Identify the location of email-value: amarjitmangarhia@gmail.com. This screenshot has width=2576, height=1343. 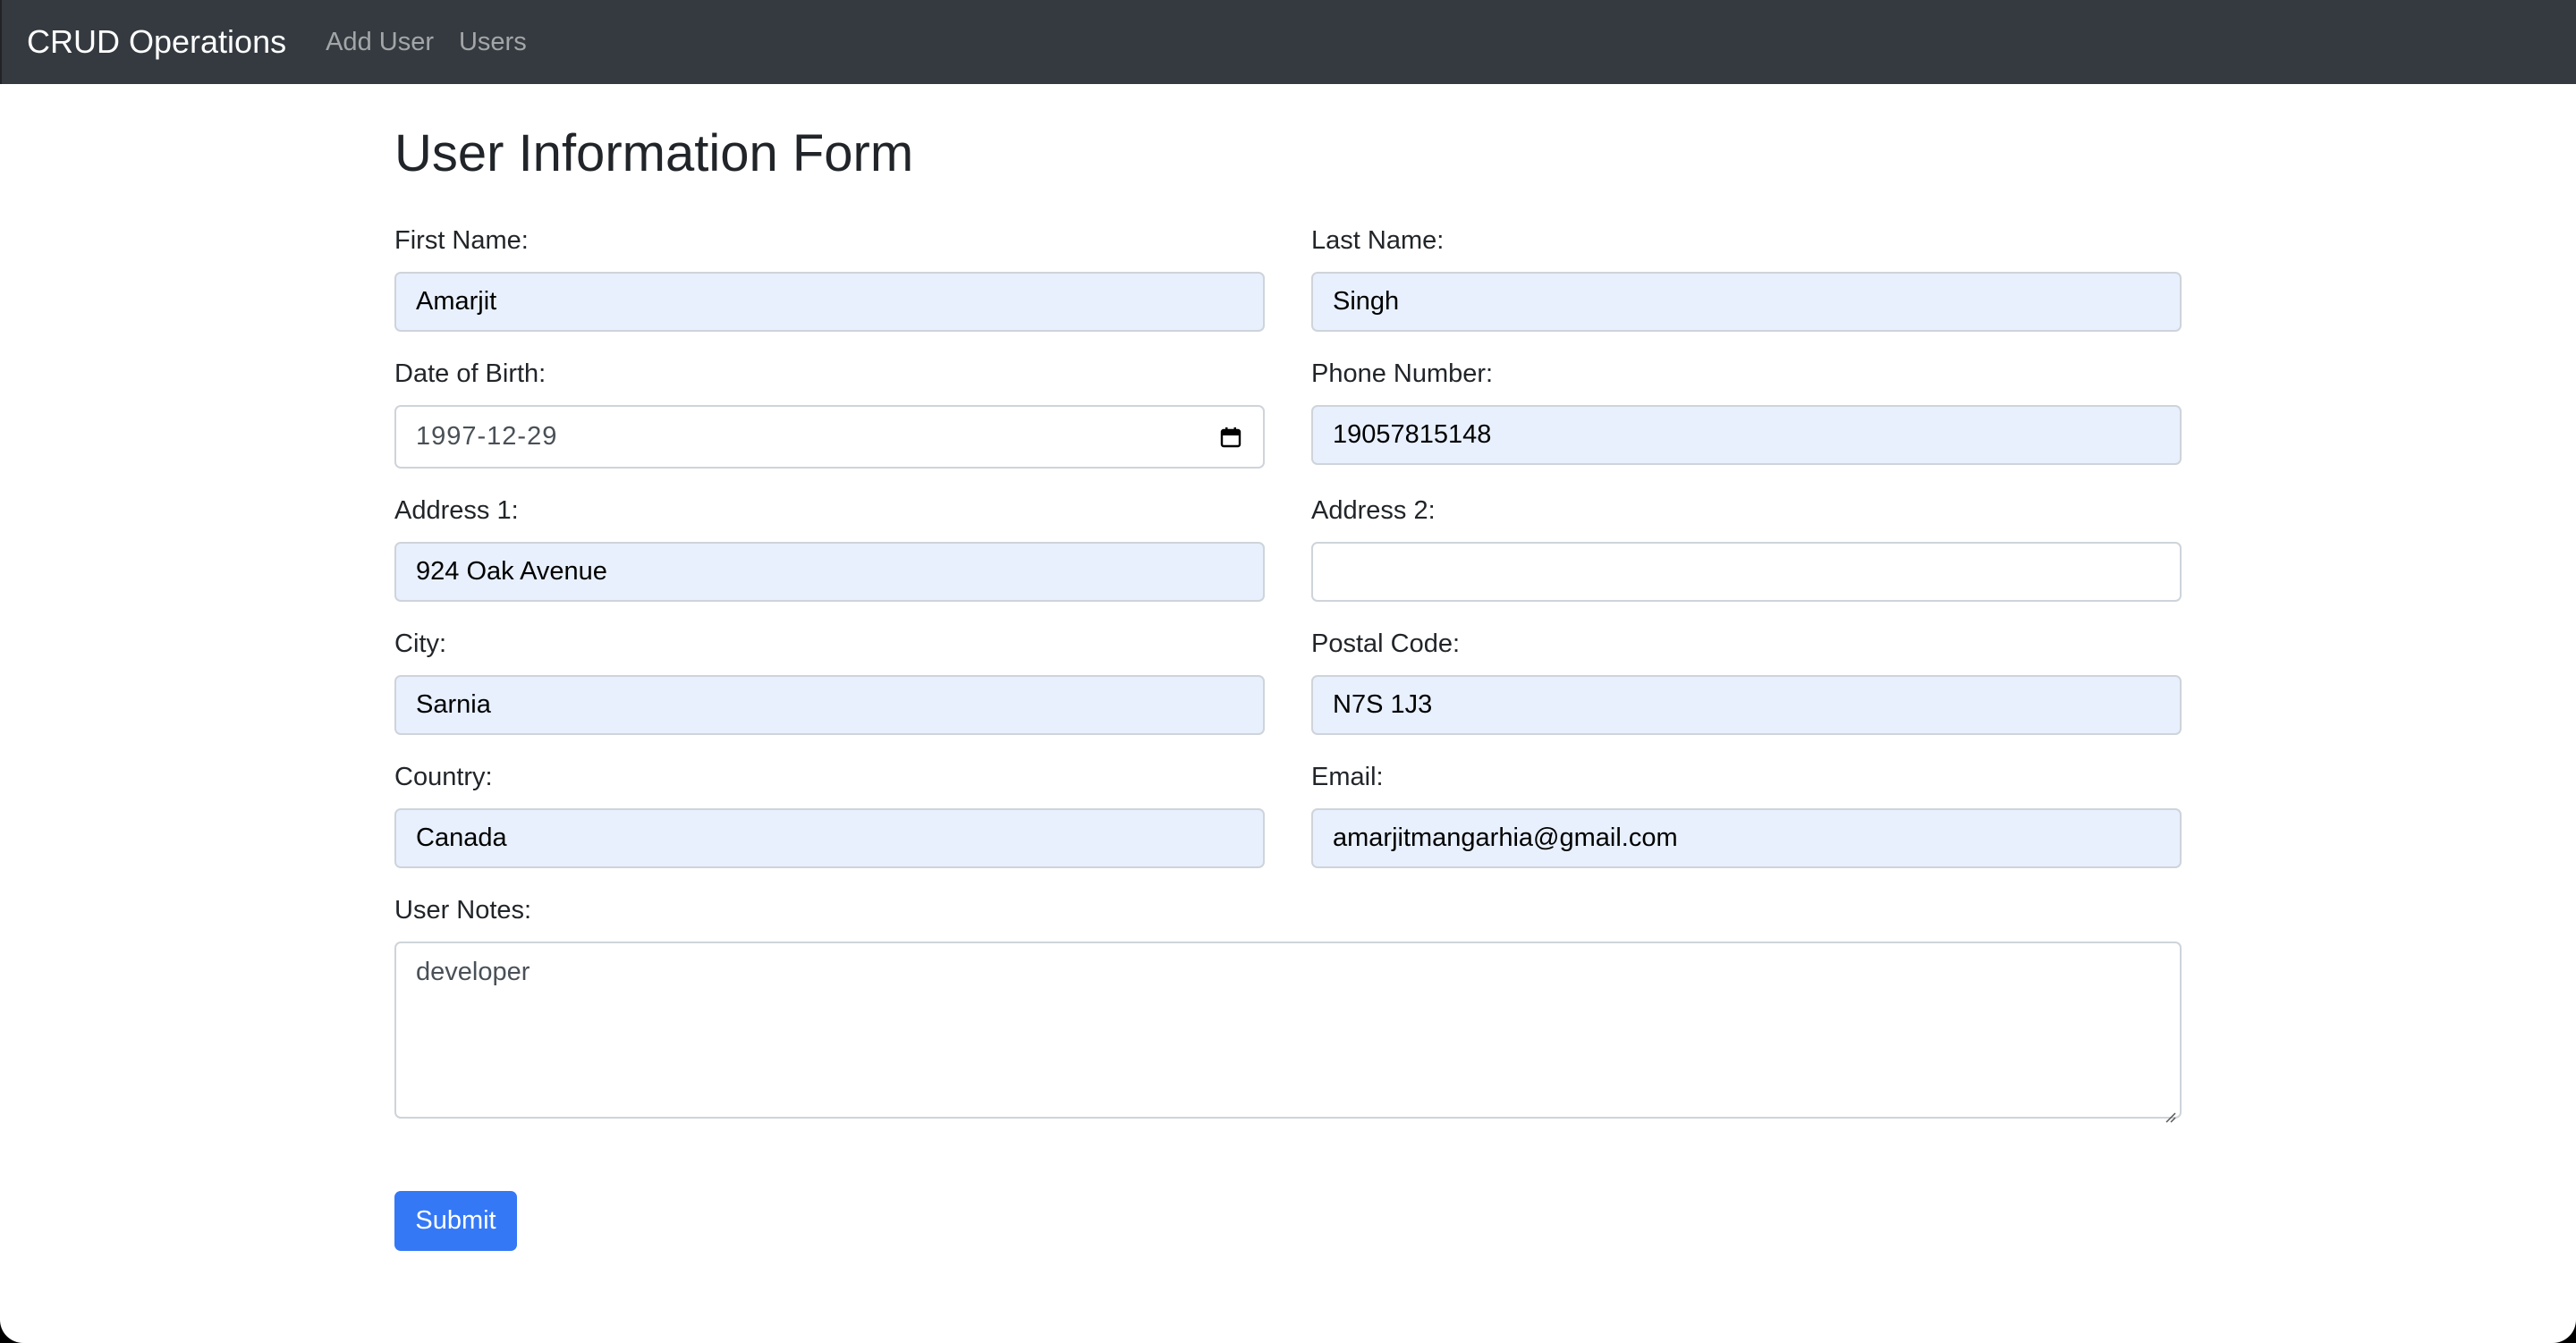
(1505, 838).